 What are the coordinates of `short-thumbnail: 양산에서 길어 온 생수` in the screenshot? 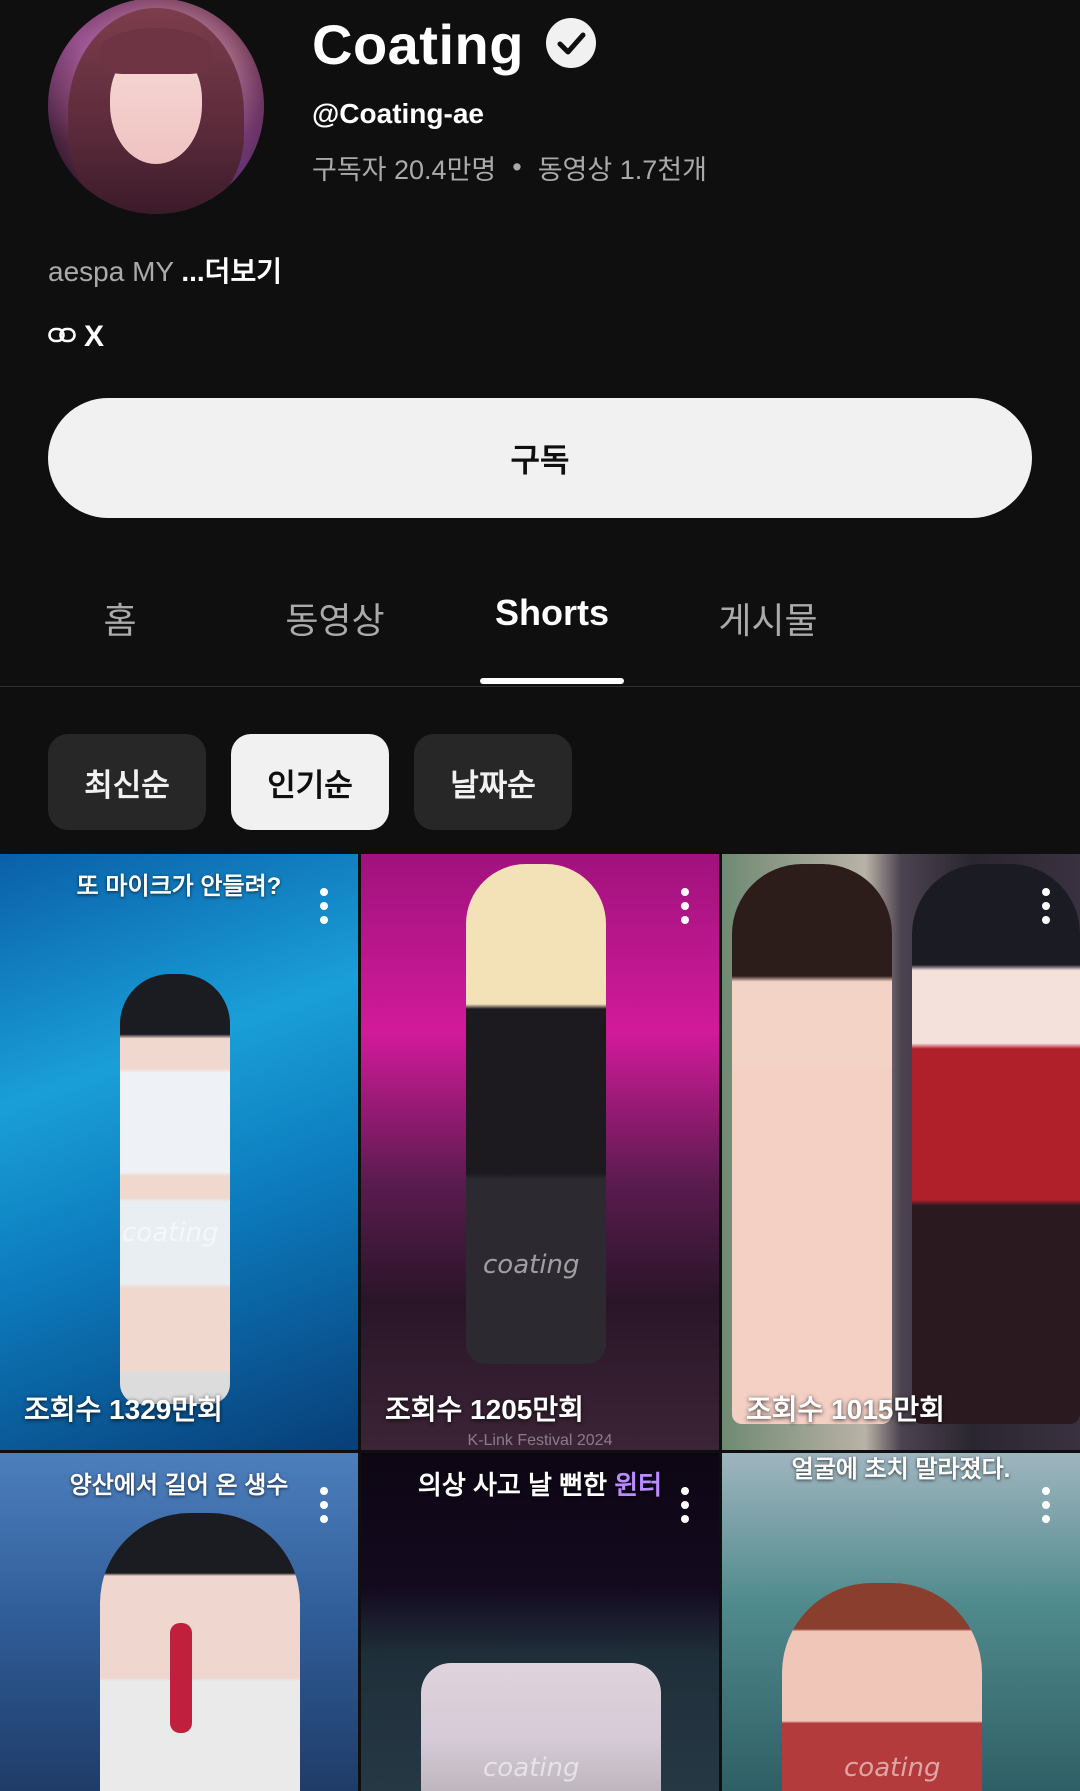 It's located at (179, 1622).